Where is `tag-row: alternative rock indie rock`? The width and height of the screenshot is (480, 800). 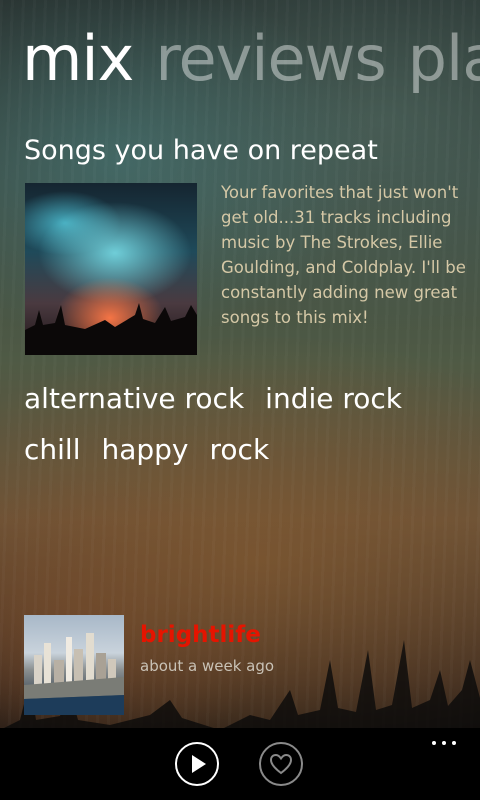 tag-row: alternative rock indie rock is located at coordinates (244, 402).